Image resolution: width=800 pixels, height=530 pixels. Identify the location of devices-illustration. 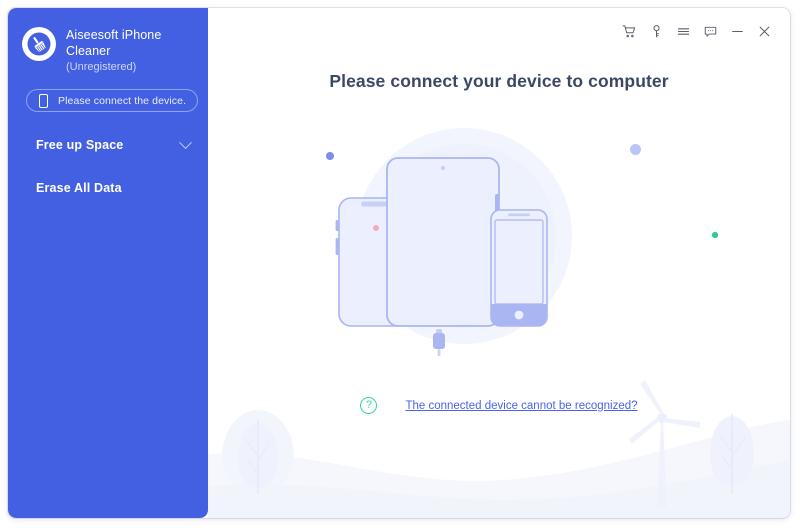
(441, 256).